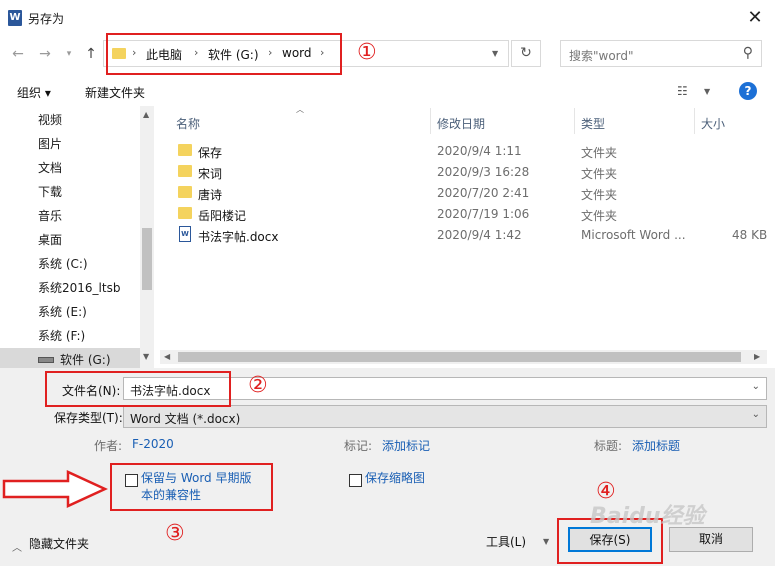  I want to click on sidebar-item-label: 系统2016_ltsb, so click(79, 288).